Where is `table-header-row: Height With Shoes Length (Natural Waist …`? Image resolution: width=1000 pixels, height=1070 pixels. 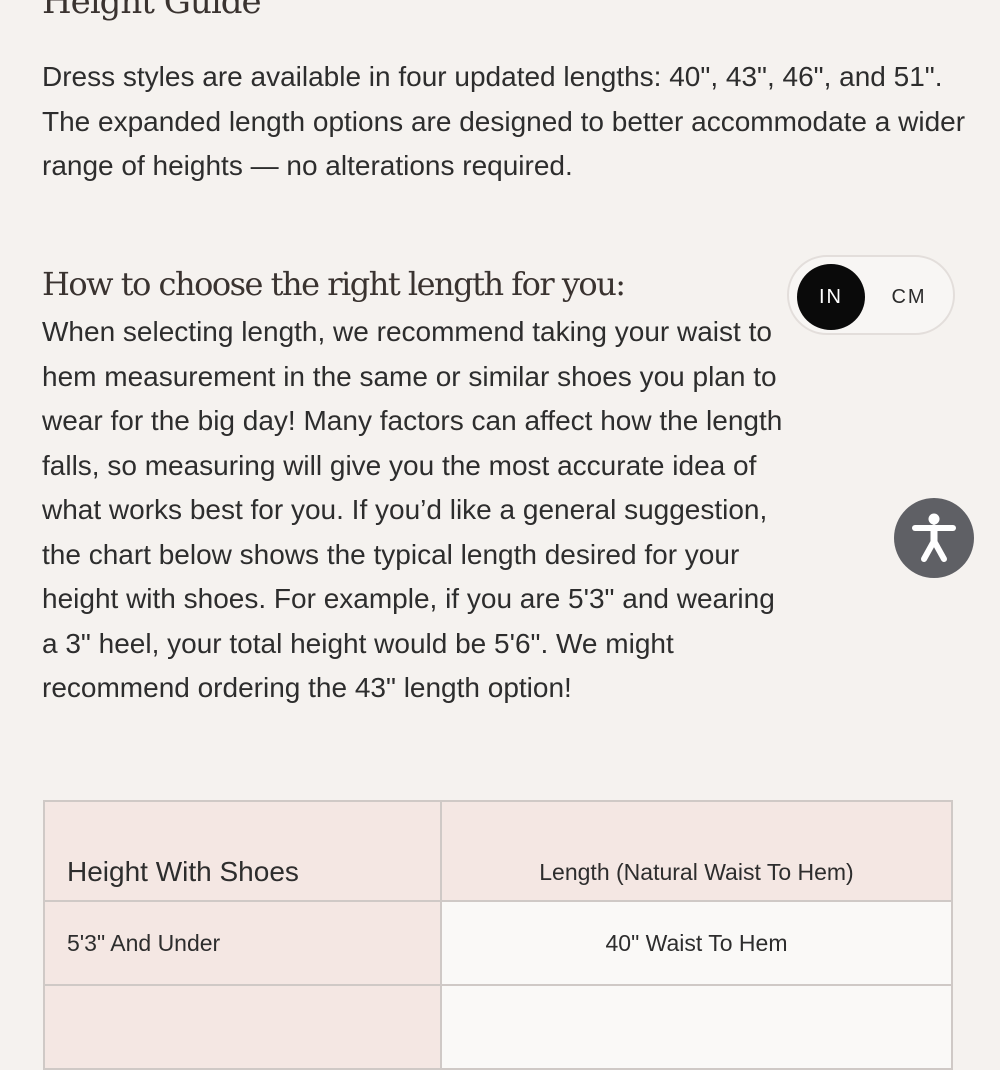 table-header-row: Height With Shoes Length (Natural Waist … is located at coordinates (498, 851).